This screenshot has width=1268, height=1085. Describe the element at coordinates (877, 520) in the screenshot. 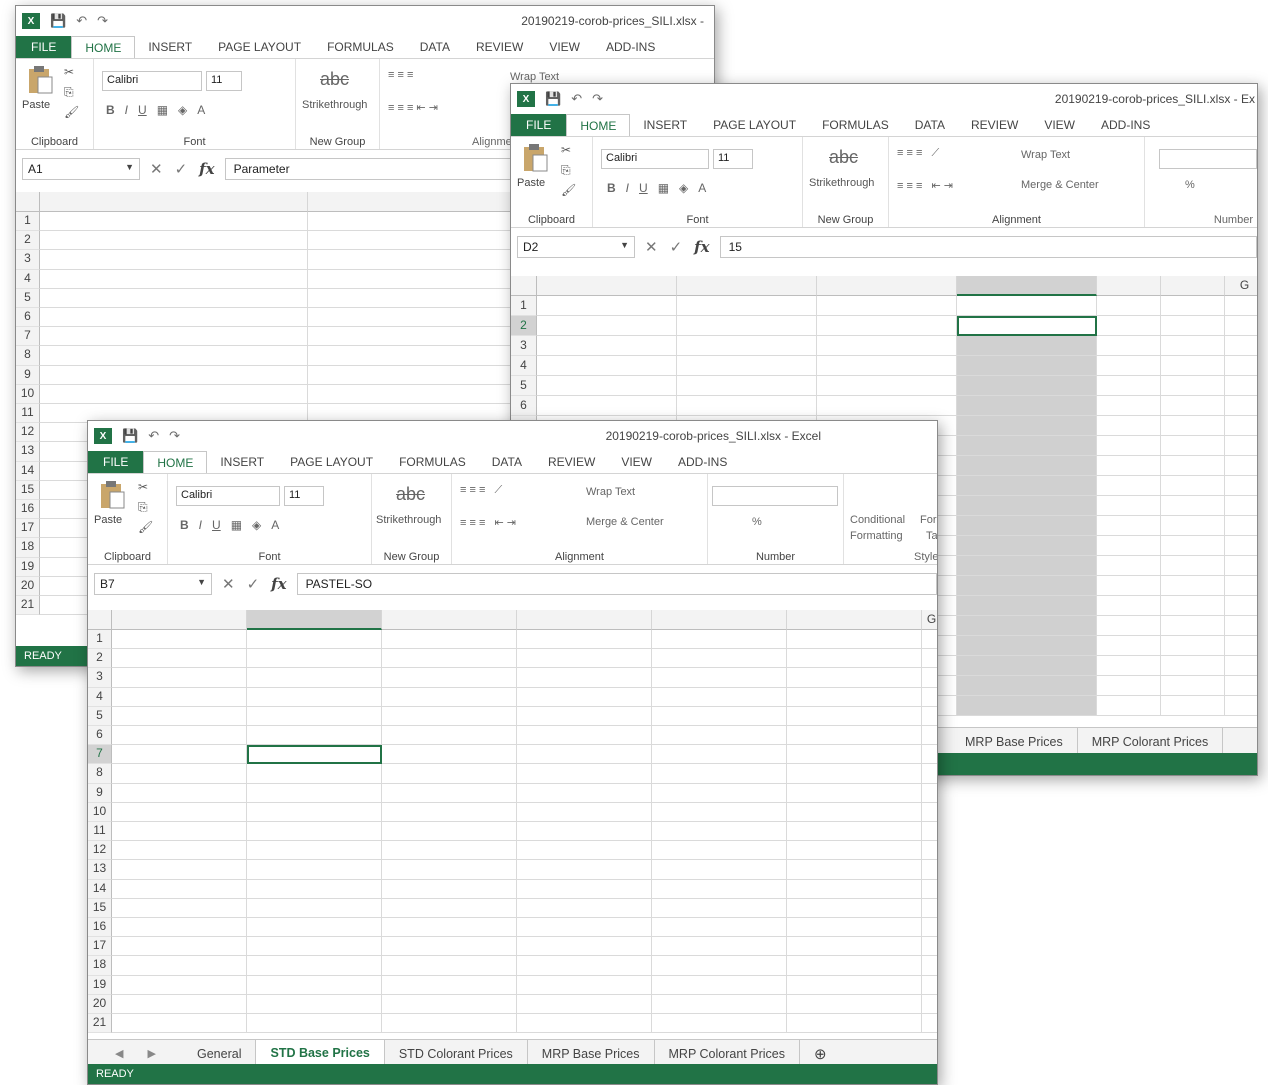

I see `conditional-formatting-button: Conditional` at that location.